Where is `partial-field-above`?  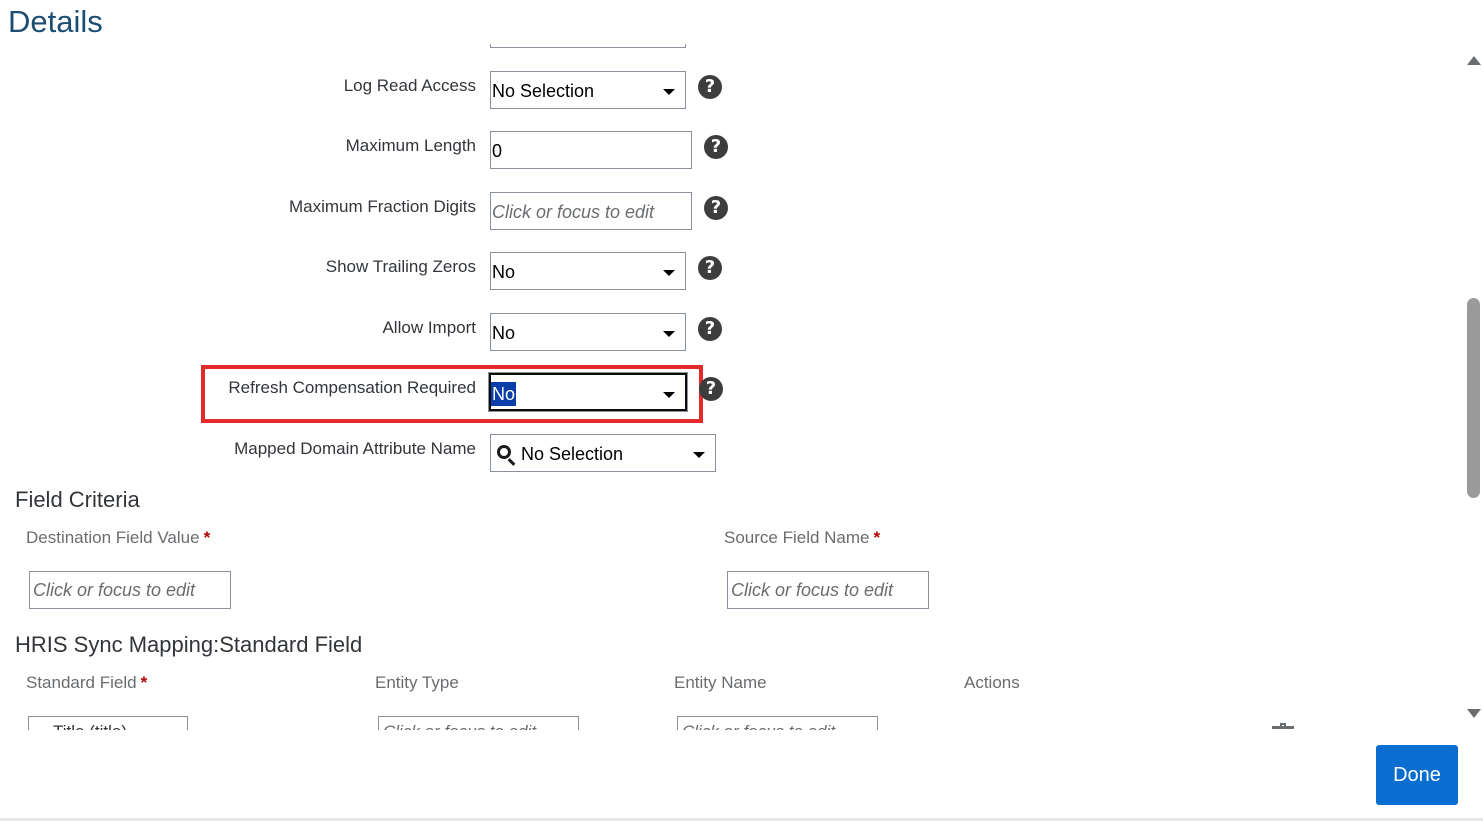
partial-field-above is located at coordinates (588, 46).